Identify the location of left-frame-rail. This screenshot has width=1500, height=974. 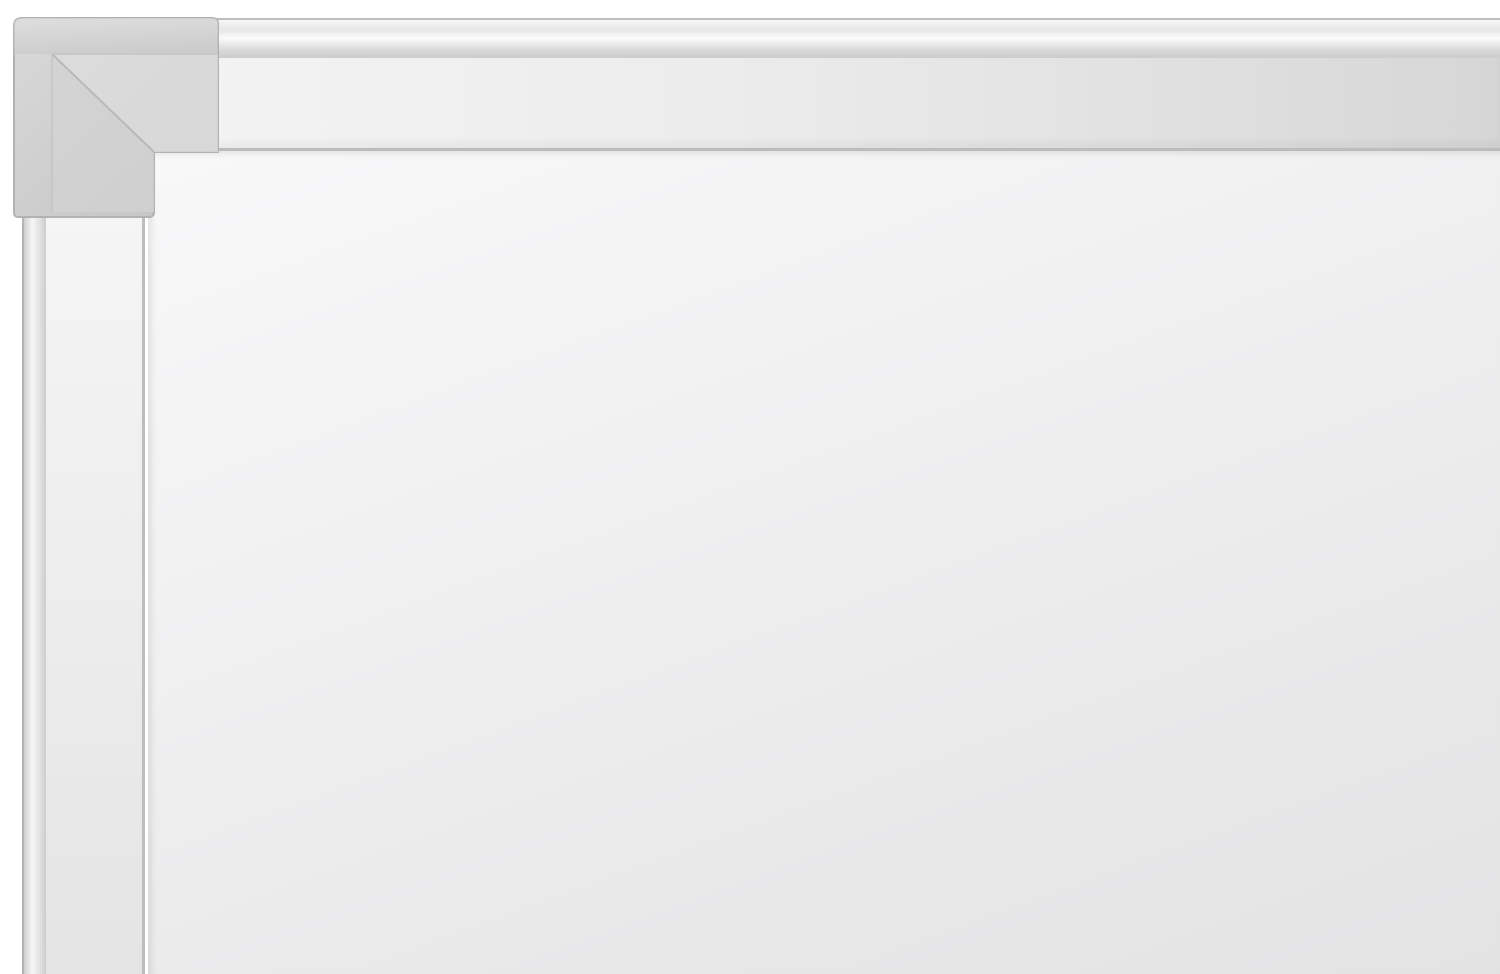
(35, 592).